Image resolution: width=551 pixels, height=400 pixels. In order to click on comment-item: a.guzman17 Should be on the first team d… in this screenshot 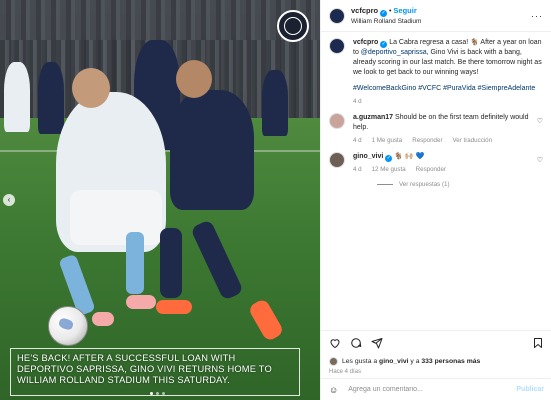, I will do `click(436, 128)`.